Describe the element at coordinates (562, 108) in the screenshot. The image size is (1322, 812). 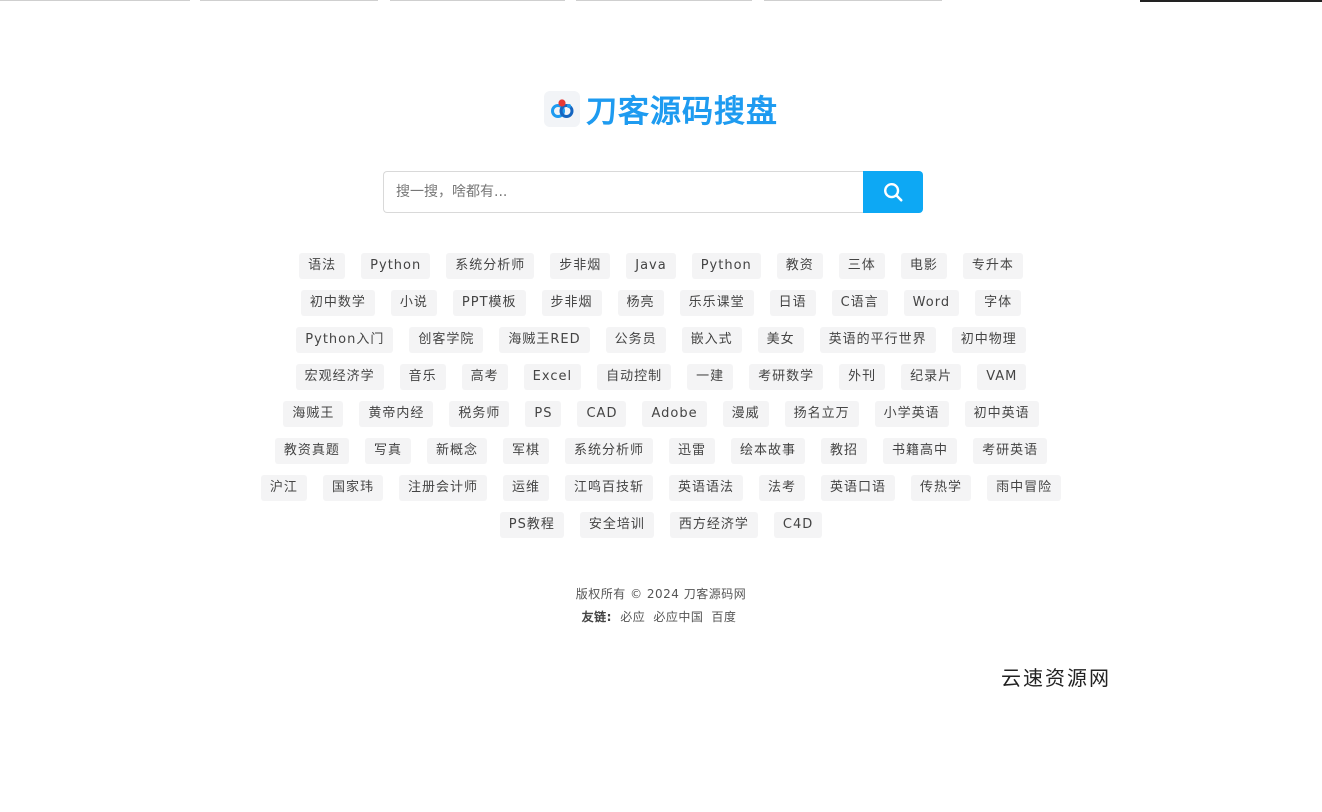
I see `cloud-link-icon` at that location.